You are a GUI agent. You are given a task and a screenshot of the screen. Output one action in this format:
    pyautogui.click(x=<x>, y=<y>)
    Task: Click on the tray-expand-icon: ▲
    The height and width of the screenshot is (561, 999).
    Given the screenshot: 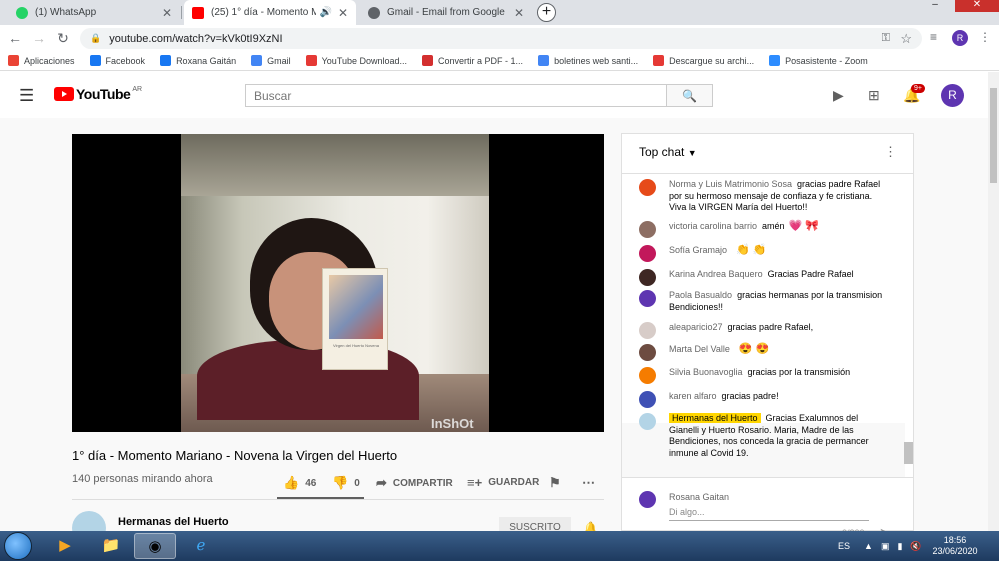 What is the action you would take?
    pyautogui.click(x=868, y=546)
    